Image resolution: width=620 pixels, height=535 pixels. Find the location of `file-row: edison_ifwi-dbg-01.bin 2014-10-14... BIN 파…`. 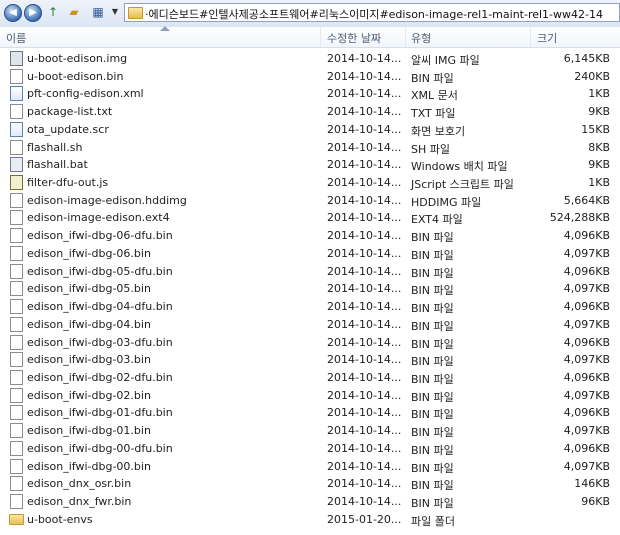

file-row: edison_ifwi-dbg-01.bin 2014-10-14... BIN 파… is located at coordinates (310, 431).